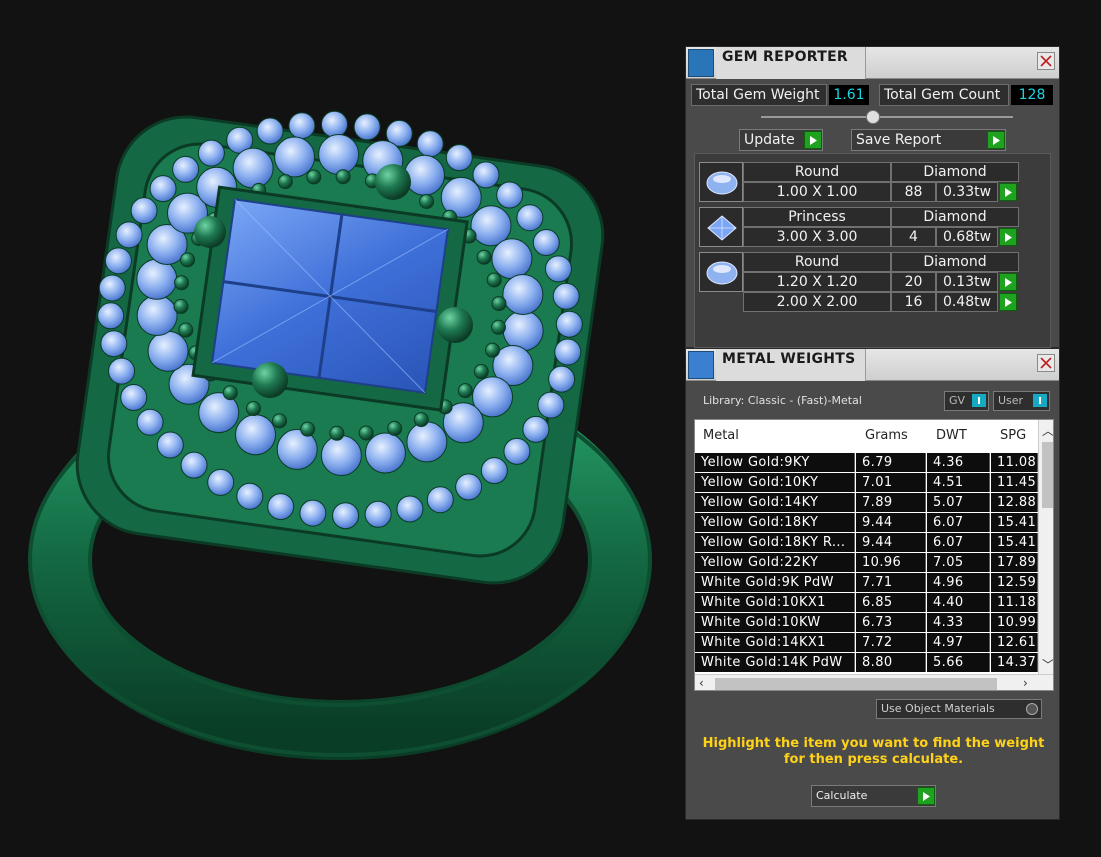 The height and width of the screenshot is (857, 1101). I want to click on calculate-arrow-icon, so click(926, 796).